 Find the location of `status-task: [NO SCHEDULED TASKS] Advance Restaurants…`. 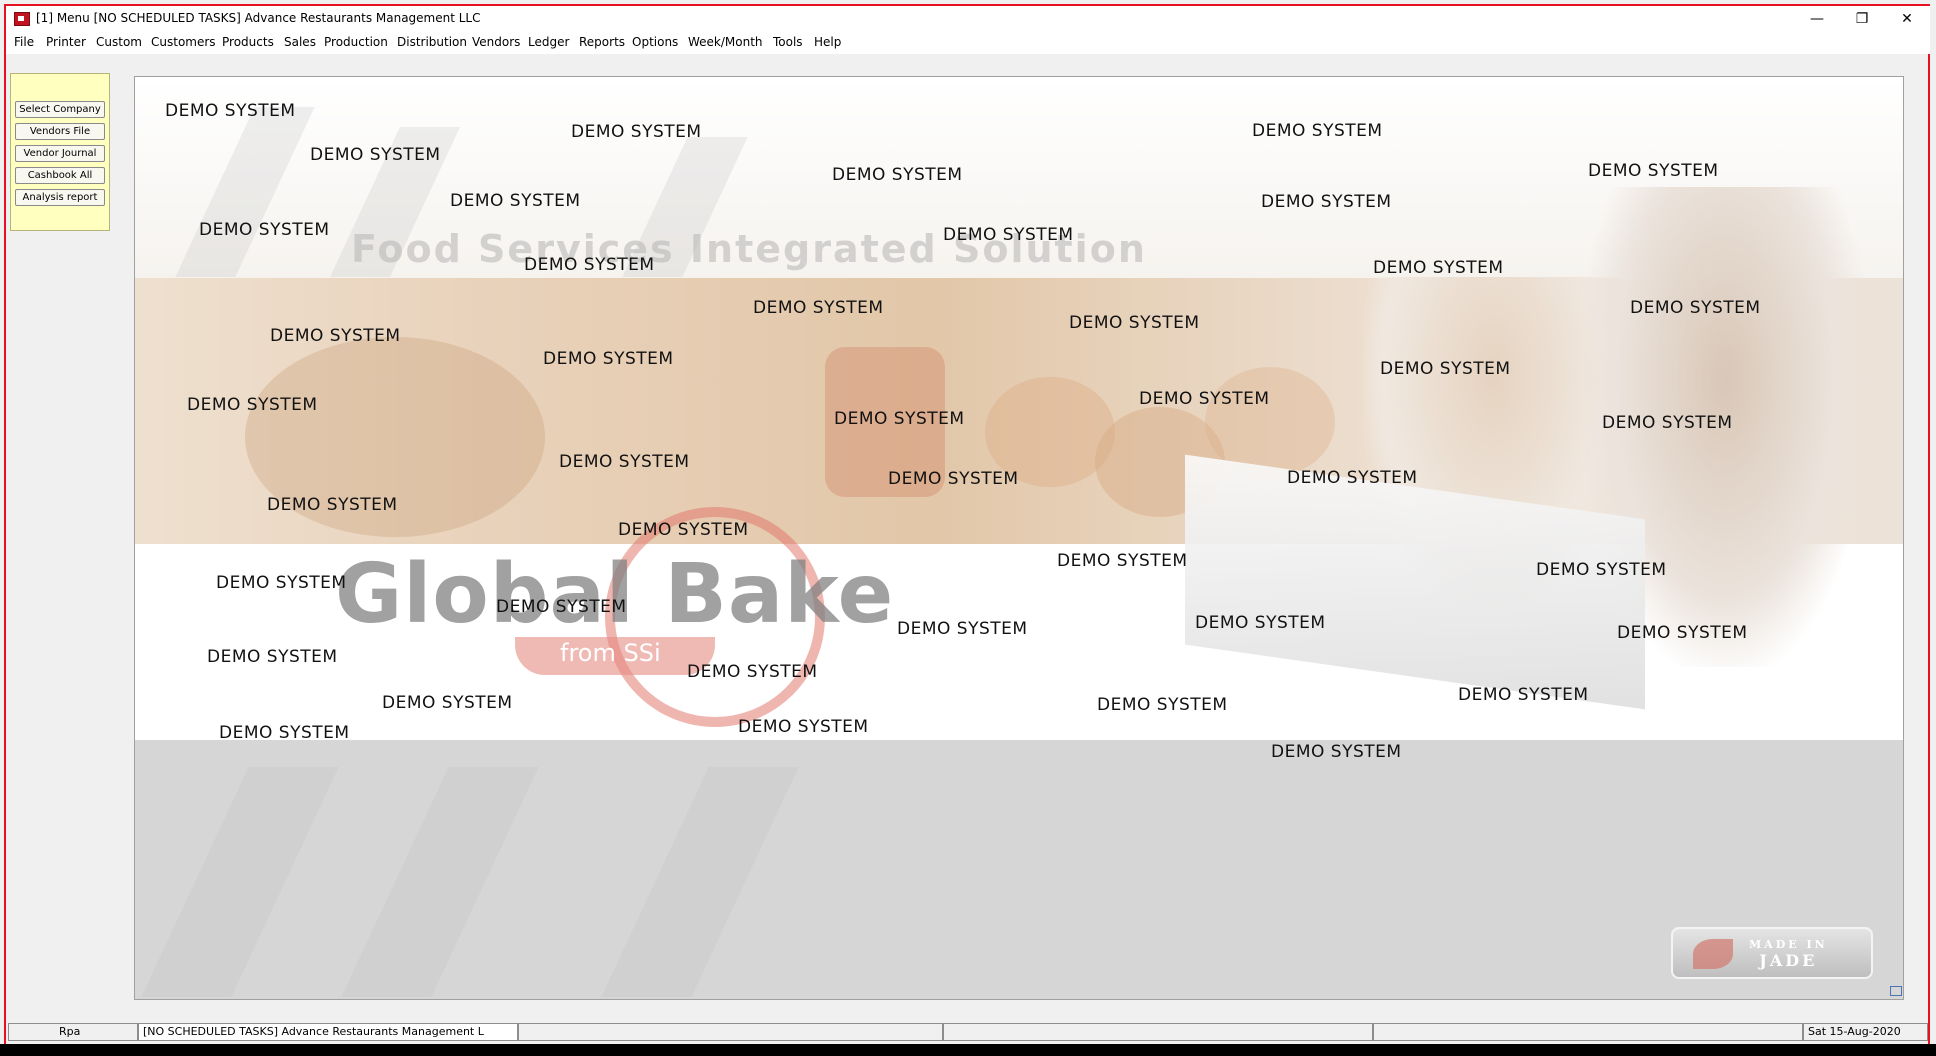

status-task: [NO SCHEDULED TASKS] Advance Restaurants… is located at coordinates (328, 1032).